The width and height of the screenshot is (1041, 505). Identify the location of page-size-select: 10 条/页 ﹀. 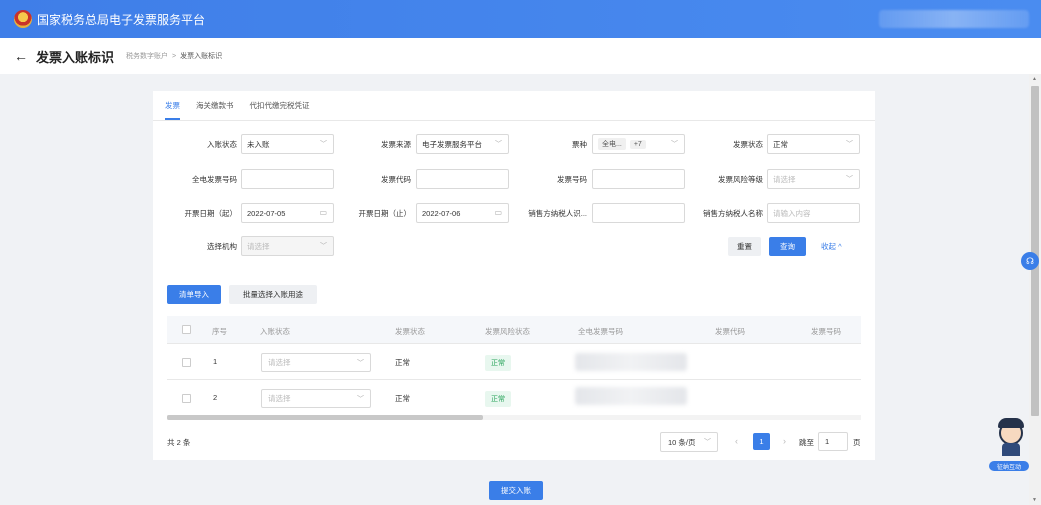
(689, 442).